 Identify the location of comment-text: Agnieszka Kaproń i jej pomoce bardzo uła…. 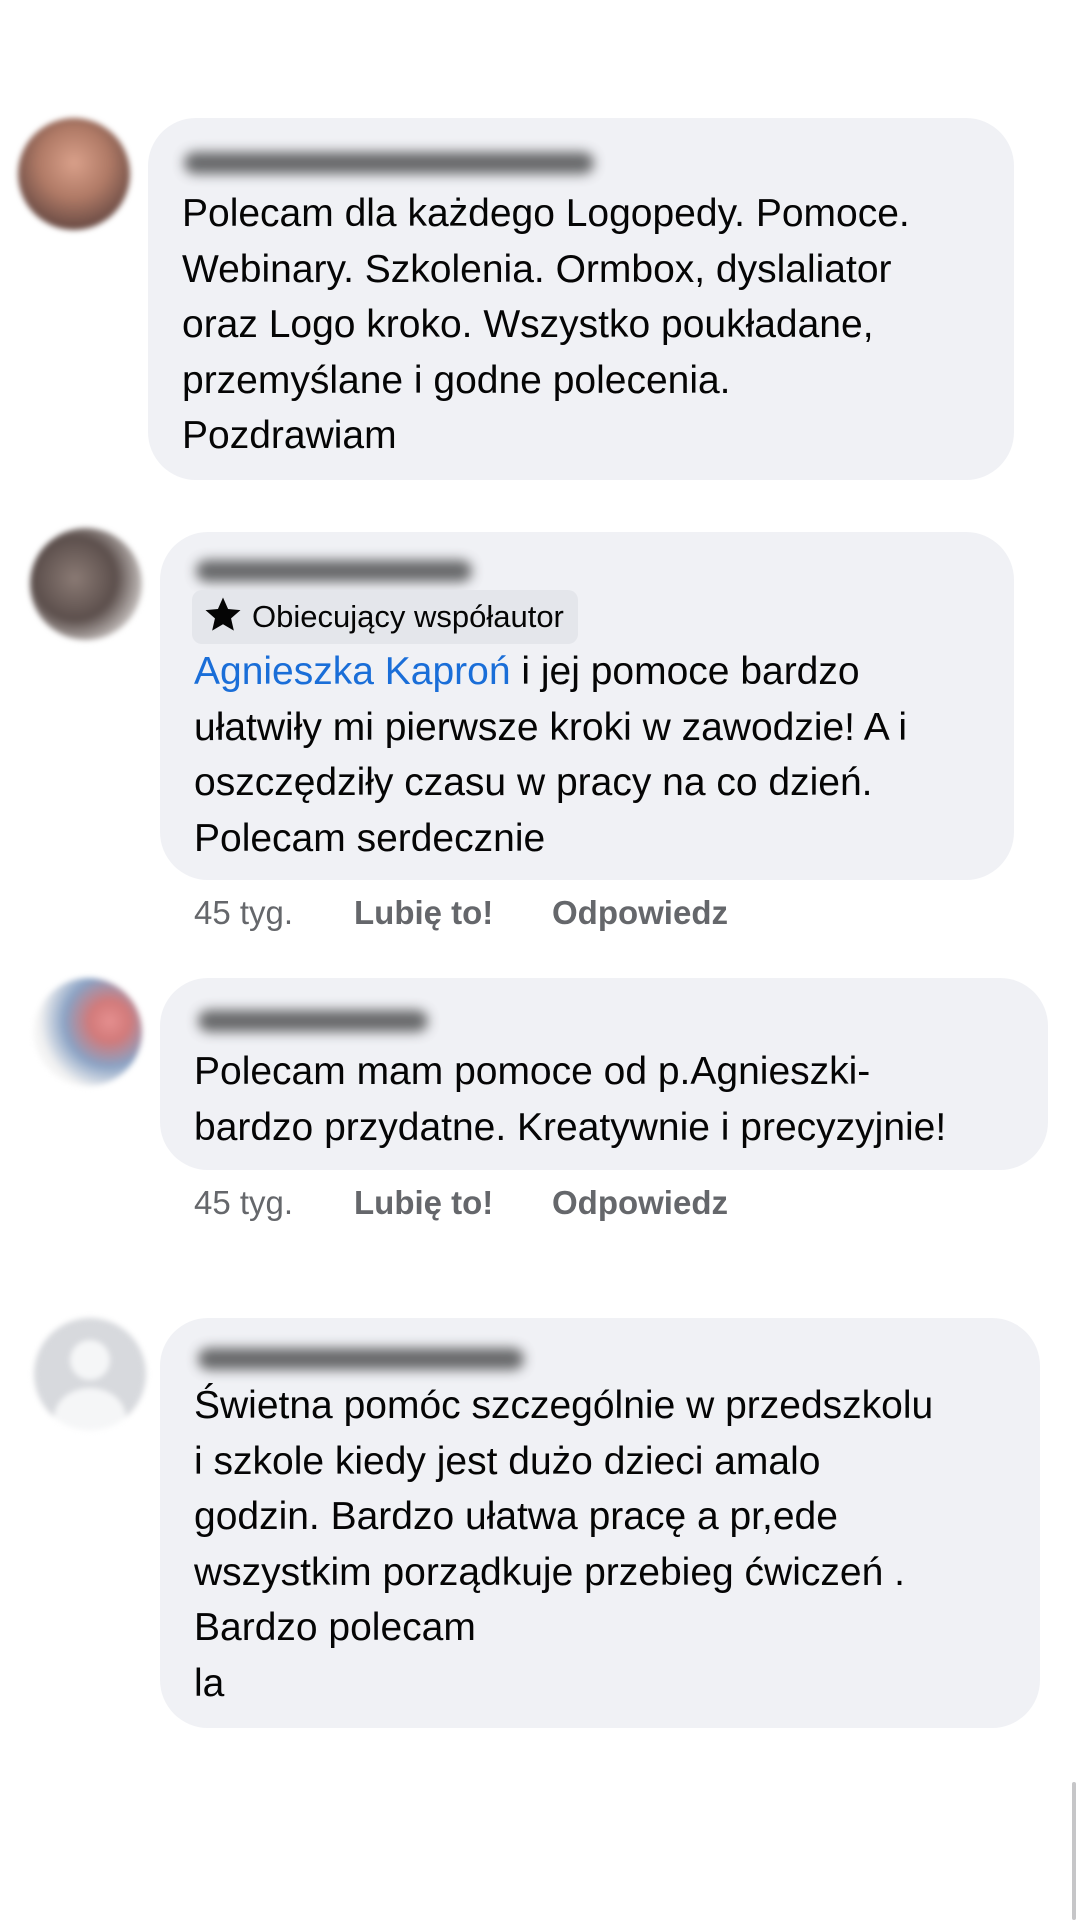
(550, 755).